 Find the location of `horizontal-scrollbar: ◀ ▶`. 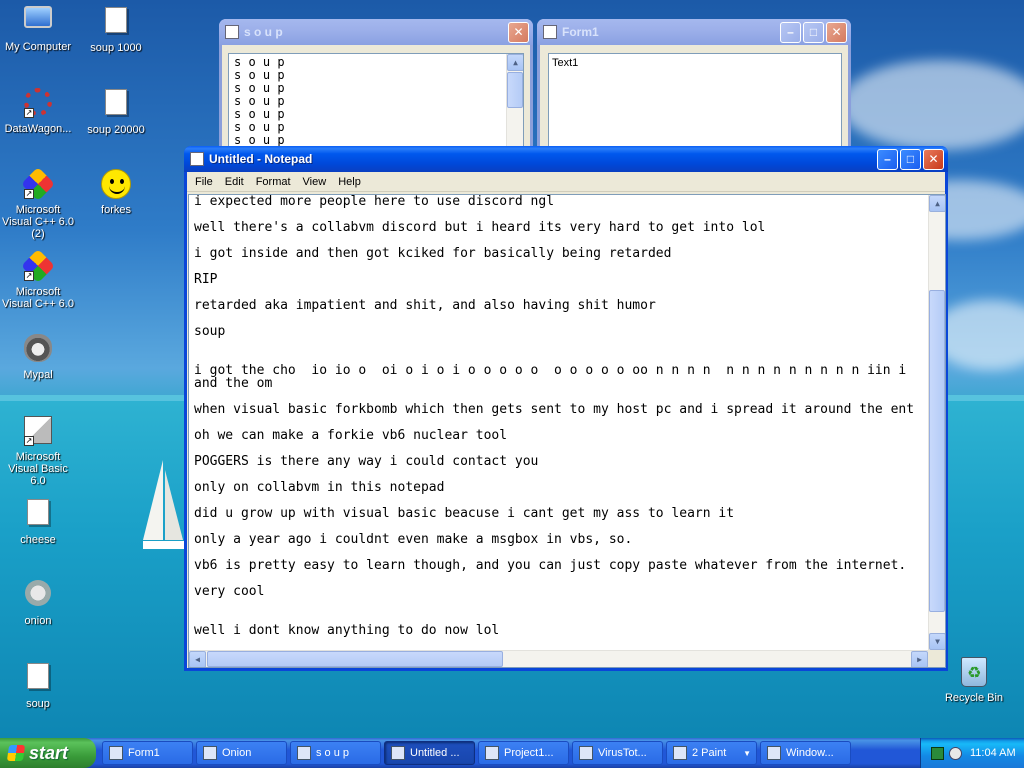

horizontal-scrollbar: ◀ ▶ is located at coordinates (558, 658).